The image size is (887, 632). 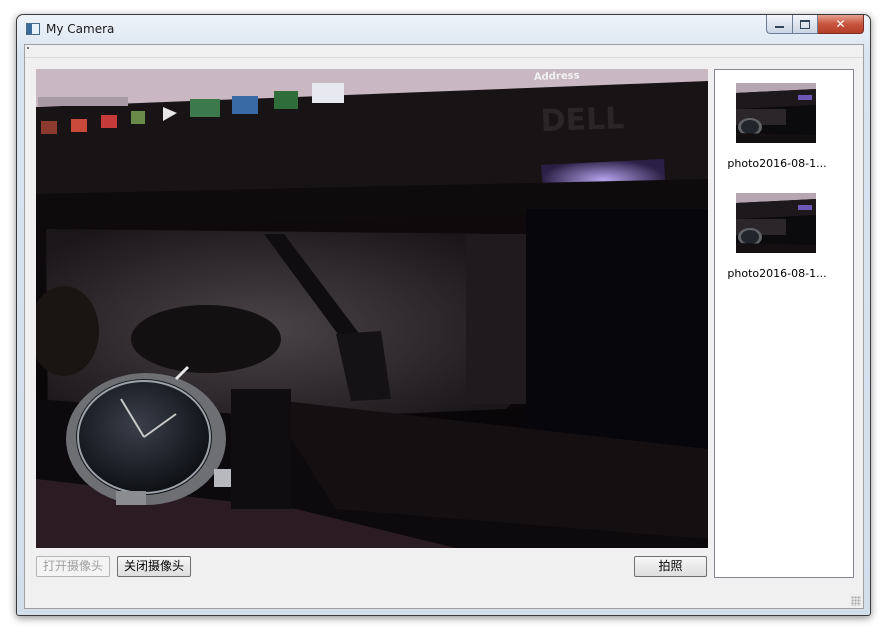 I want to click on minimize-icon, so click(x=779, y=26).